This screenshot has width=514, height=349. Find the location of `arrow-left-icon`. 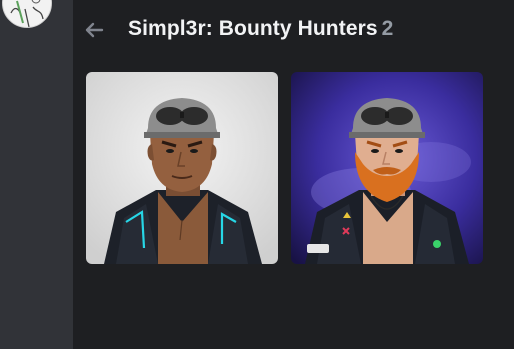

arrow-left-icon is located at coordinates (94, 30).